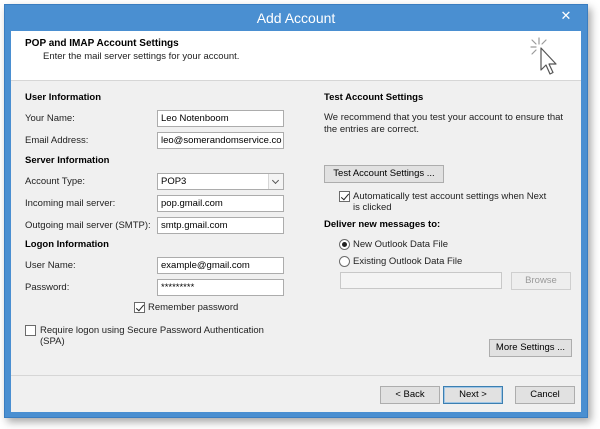 The image size is (600, 429). I want to click on password-label: Password:, so click(47, 287).